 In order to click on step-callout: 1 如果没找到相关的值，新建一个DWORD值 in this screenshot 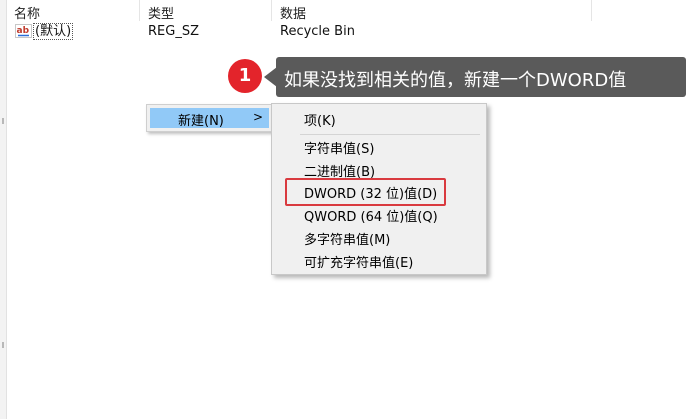, I will do `click(457, 76)`.